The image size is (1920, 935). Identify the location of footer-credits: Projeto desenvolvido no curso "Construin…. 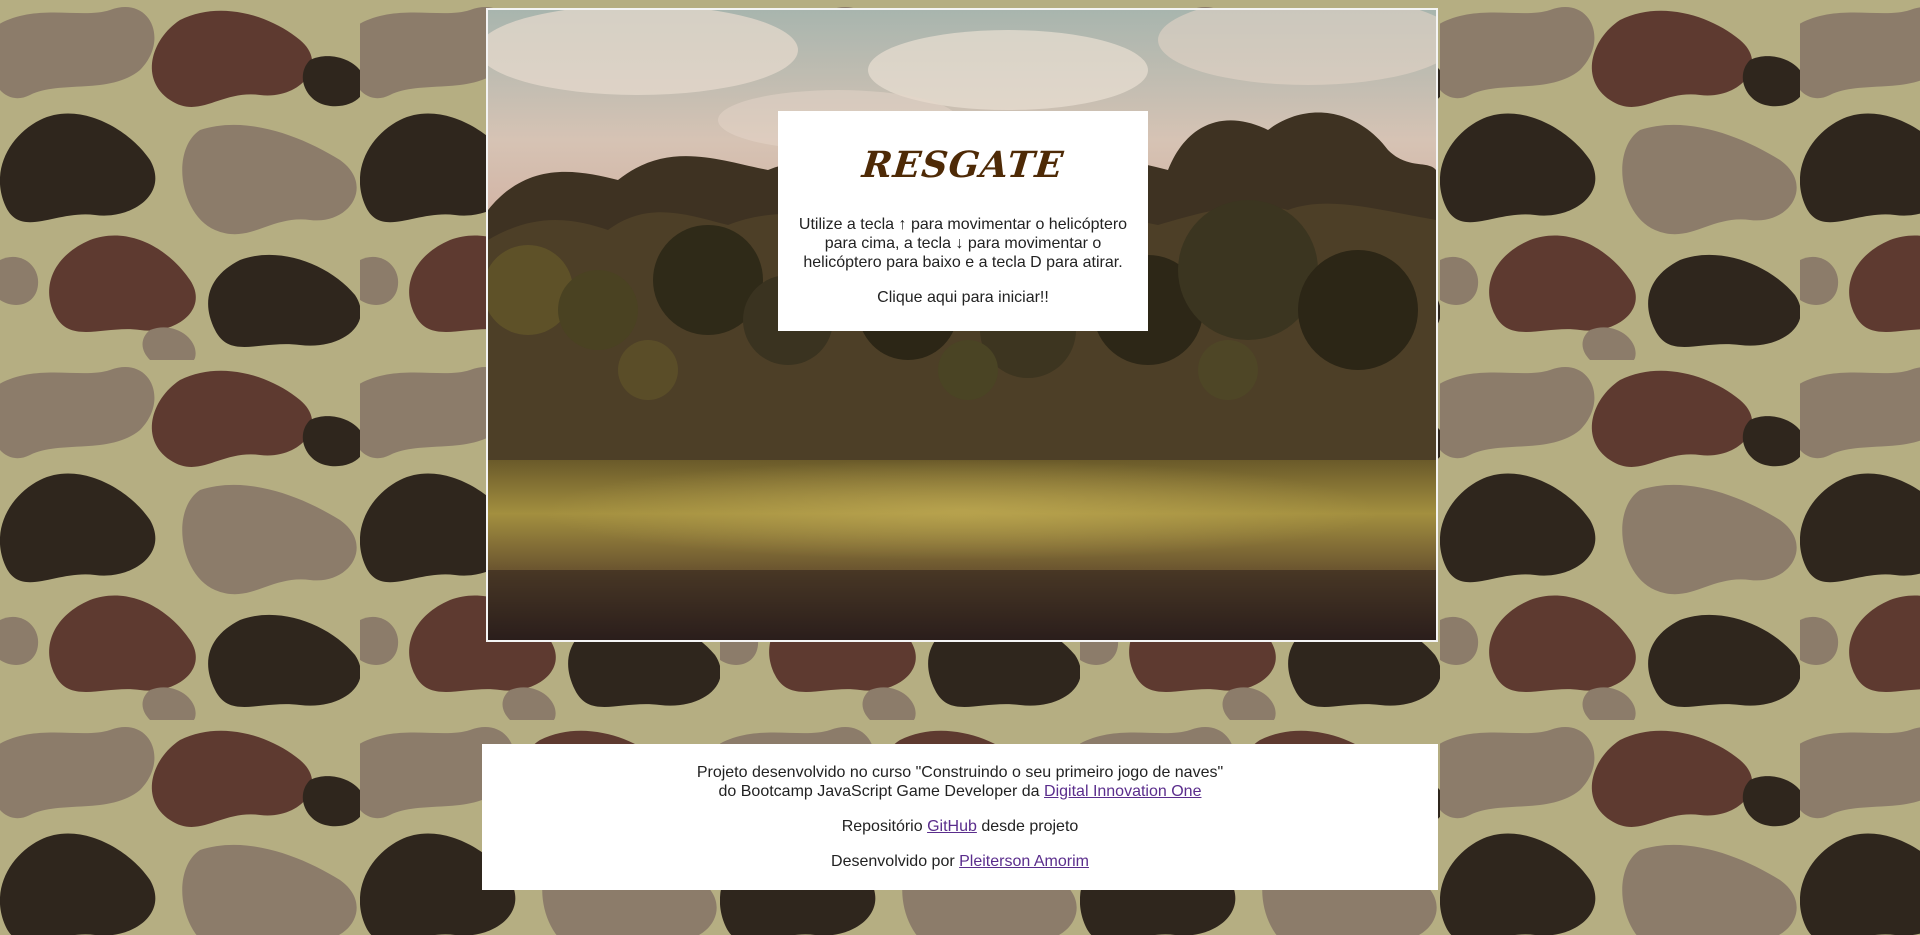
(960, 817).